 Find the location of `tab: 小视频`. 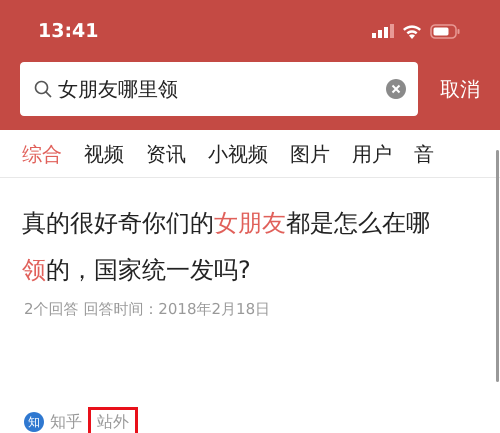

tab: 小视频 is located at coordinates (238, 153).